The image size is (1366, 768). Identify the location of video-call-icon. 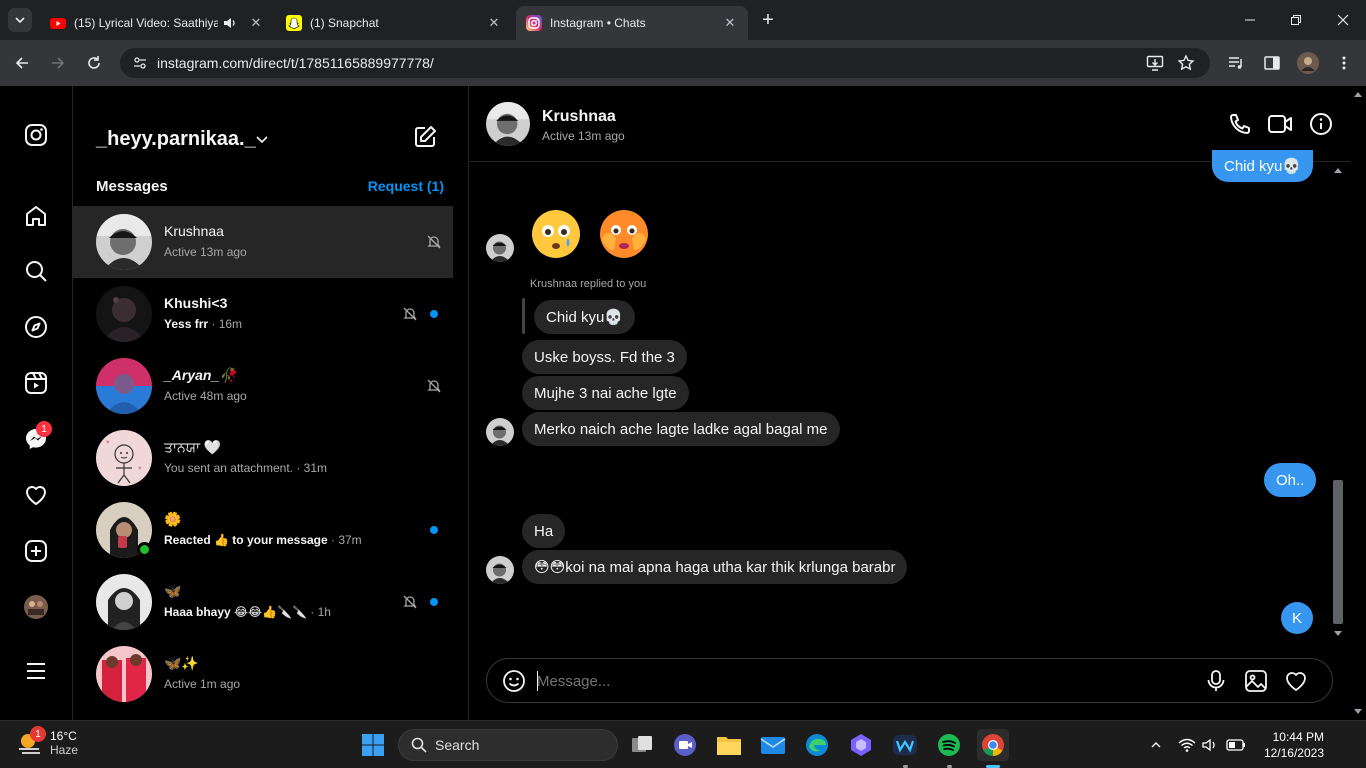
(1280, 124).